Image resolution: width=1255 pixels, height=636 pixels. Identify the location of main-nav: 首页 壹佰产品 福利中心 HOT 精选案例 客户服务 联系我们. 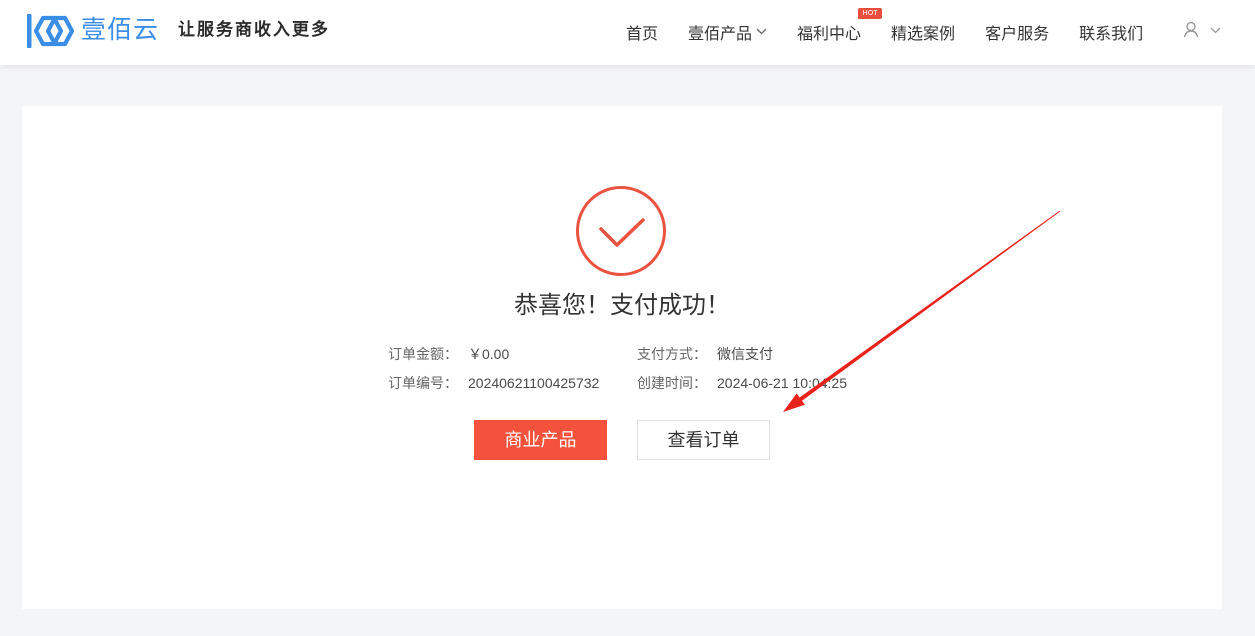
(884, 32).